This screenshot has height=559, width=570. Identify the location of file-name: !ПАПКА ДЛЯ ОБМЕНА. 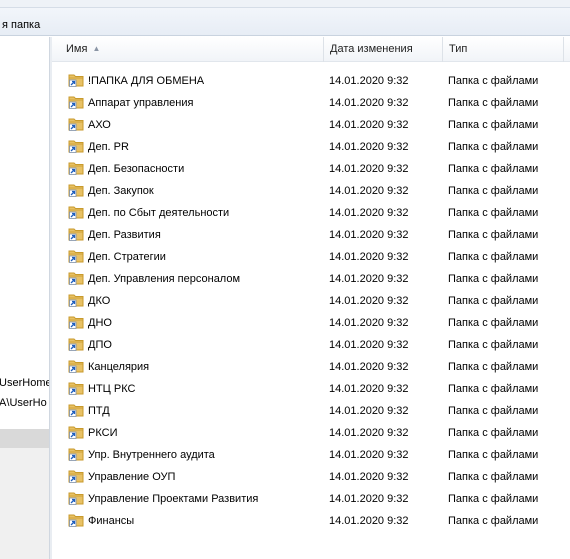
(146, 81).